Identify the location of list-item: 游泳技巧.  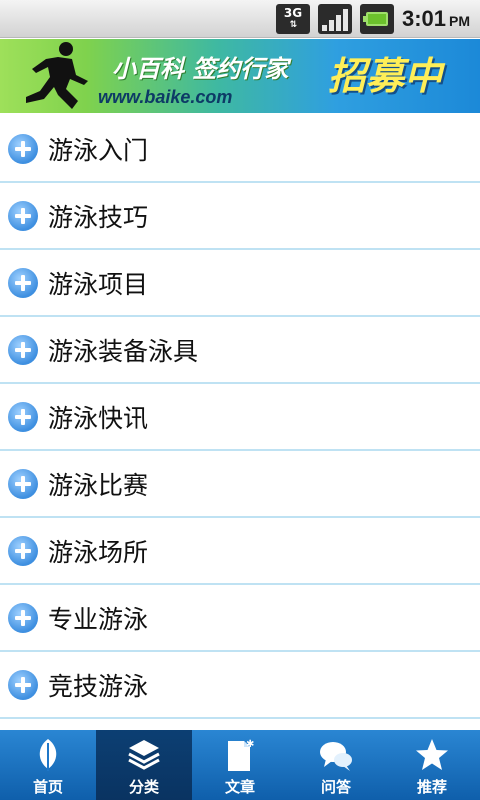
(240, 216).